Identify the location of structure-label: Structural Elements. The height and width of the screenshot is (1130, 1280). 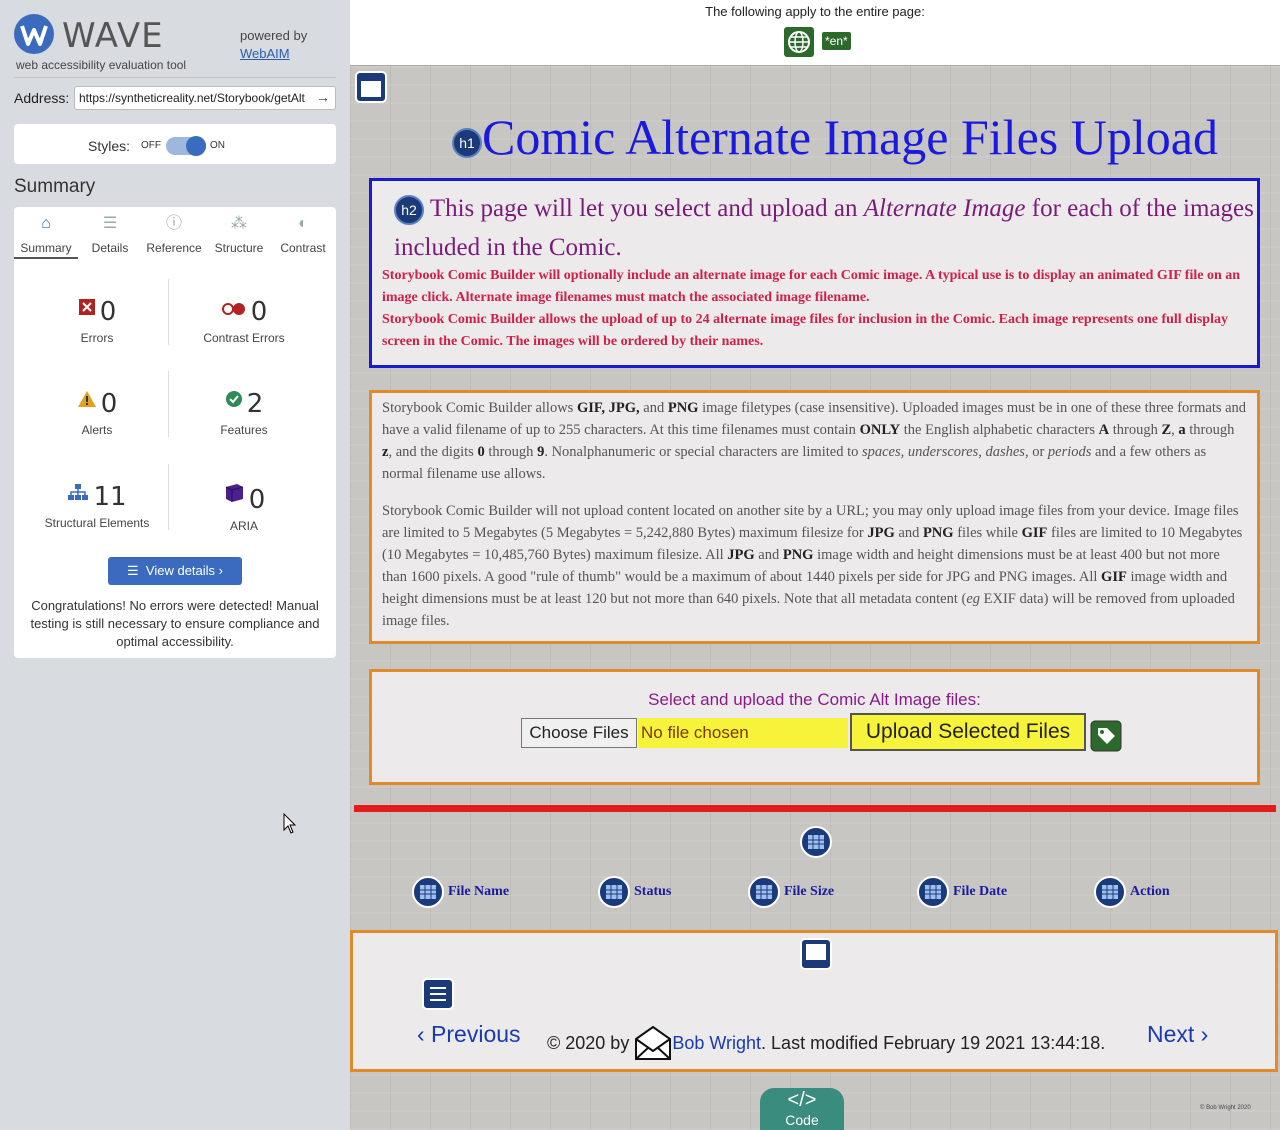
(97, 523).